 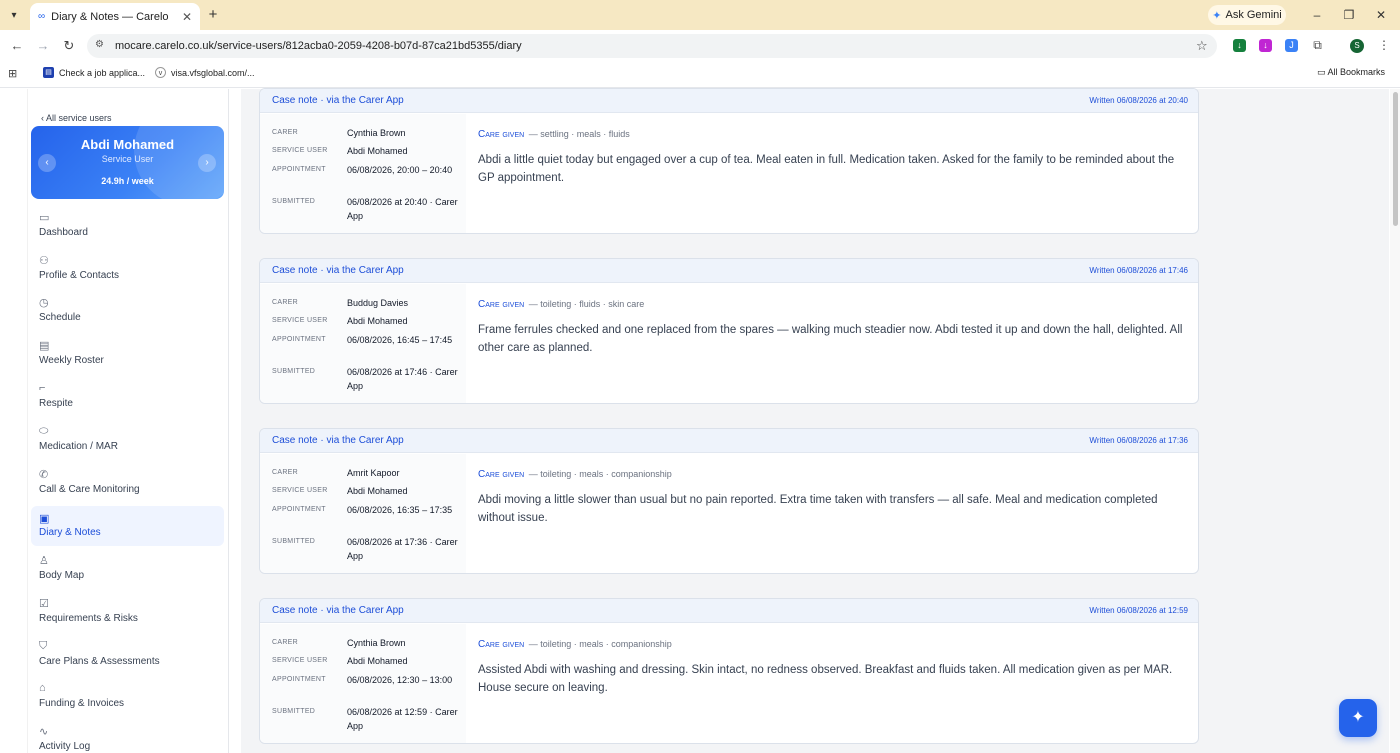 I want to click on sidebar-item-respite: ⌐ Respite, so click(x=127, y=400).